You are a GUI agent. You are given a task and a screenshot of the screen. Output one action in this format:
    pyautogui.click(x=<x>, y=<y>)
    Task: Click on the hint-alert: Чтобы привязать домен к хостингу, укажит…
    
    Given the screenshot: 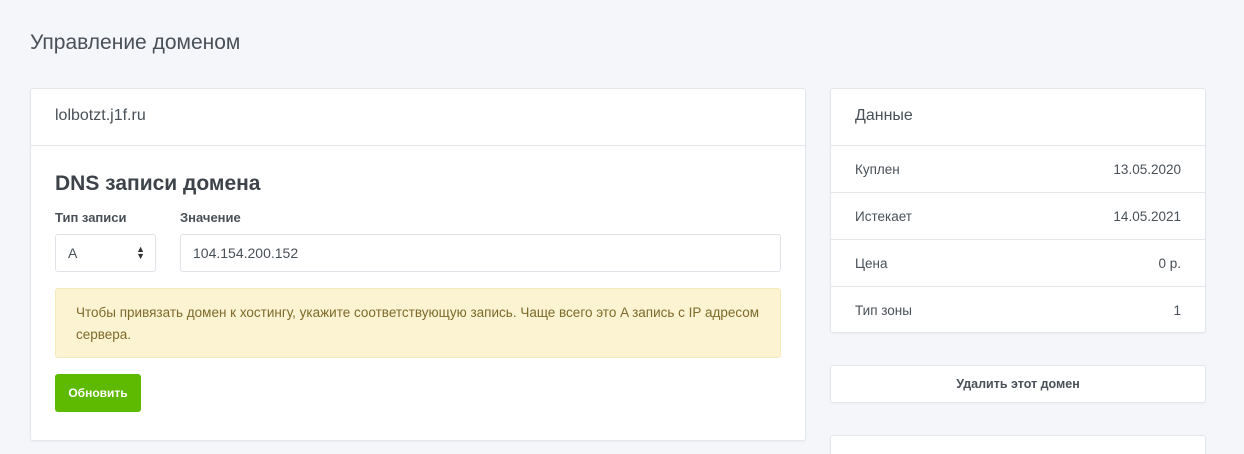 What is the action you would take?
    pyautogui.click(x=418, y=323)
    